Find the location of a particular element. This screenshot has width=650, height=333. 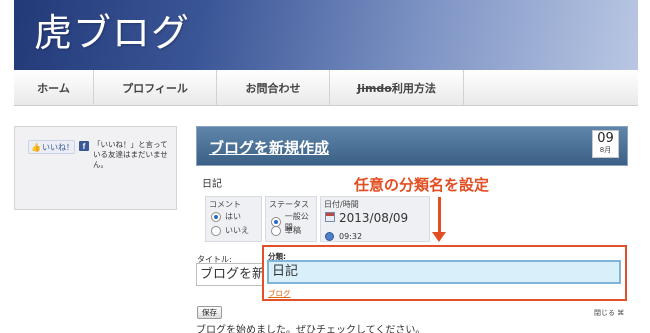

date-day: 09 is located at coordinates (605, 138).